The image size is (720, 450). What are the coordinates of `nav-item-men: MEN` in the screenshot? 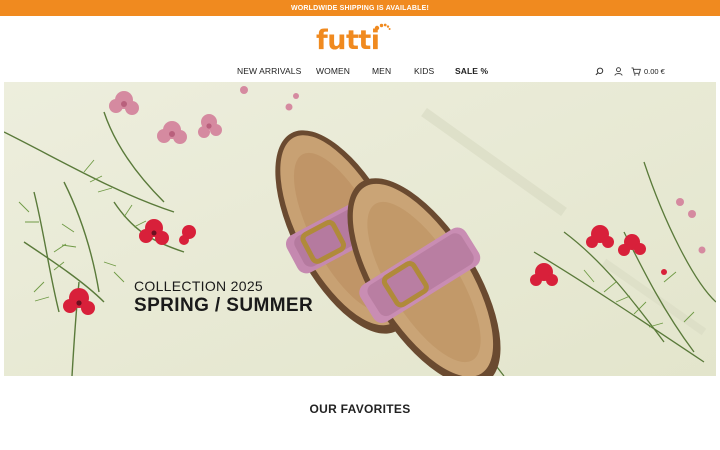 It's located at (381, 71).